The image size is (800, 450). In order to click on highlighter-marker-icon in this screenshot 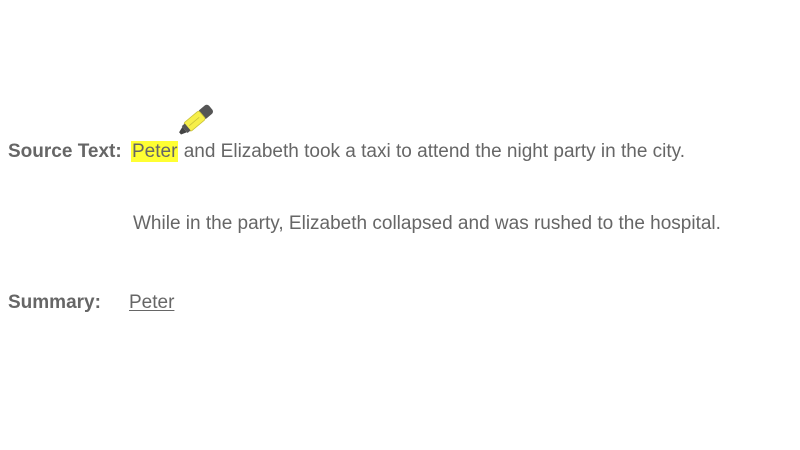, I will do `click(196, 119)`.